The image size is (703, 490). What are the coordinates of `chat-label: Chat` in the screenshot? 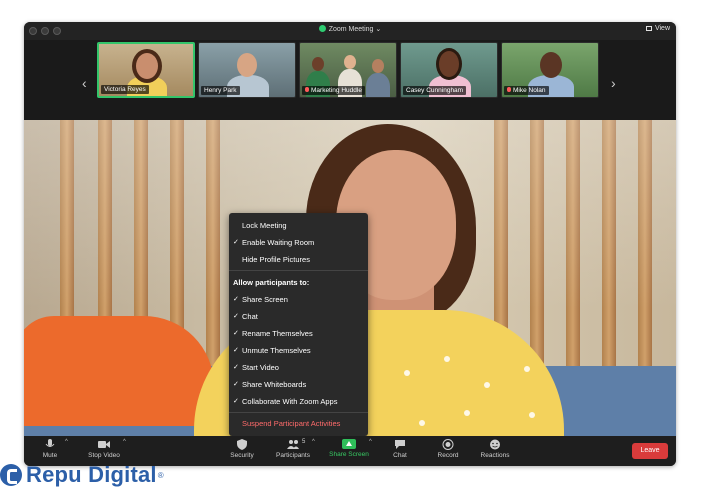 It's located at (400, 455).